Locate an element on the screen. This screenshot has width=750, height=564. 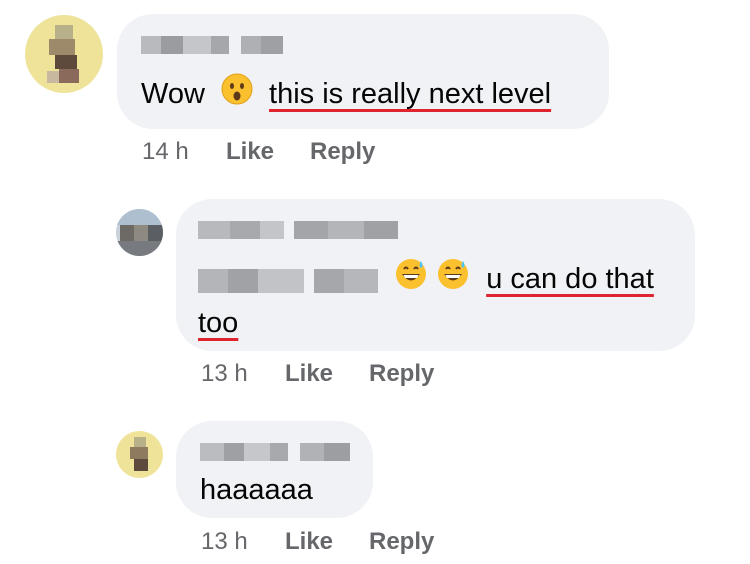
comment-bubble: Wow this is really next level is located at coordinates (363, 71).